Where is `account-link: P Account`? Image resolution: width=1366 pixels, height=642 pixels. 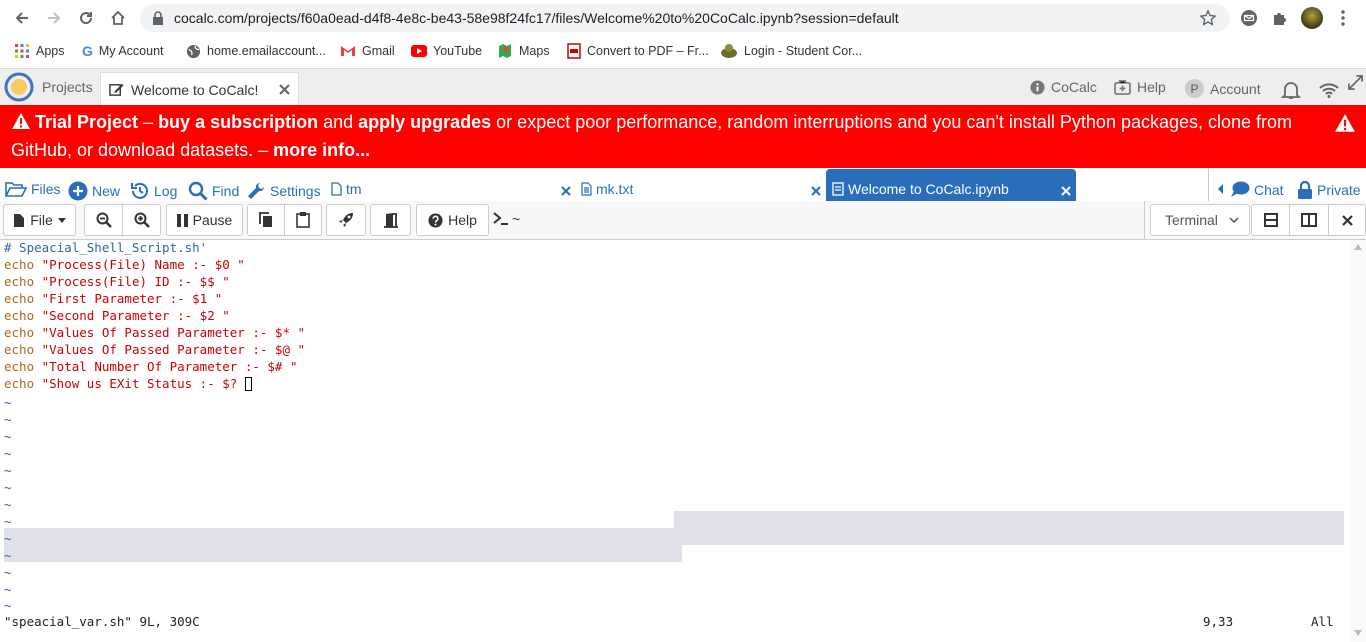 account-link: P Account is located at coordinates (1223, 88).